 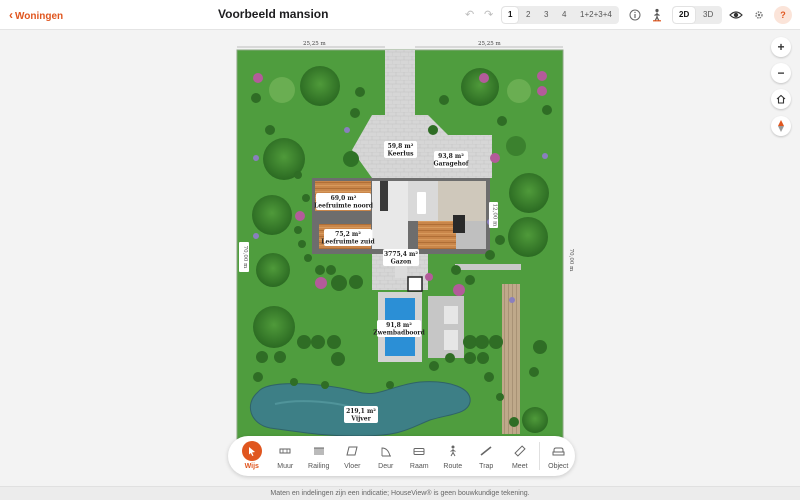 I want to click on stairs-icon, so click(x=486, y=451).